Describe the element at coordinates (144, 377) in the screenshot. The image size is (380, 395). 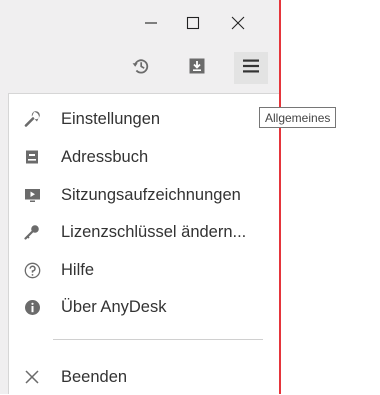
I see `menu-item-beenden: Beenden` at that location.